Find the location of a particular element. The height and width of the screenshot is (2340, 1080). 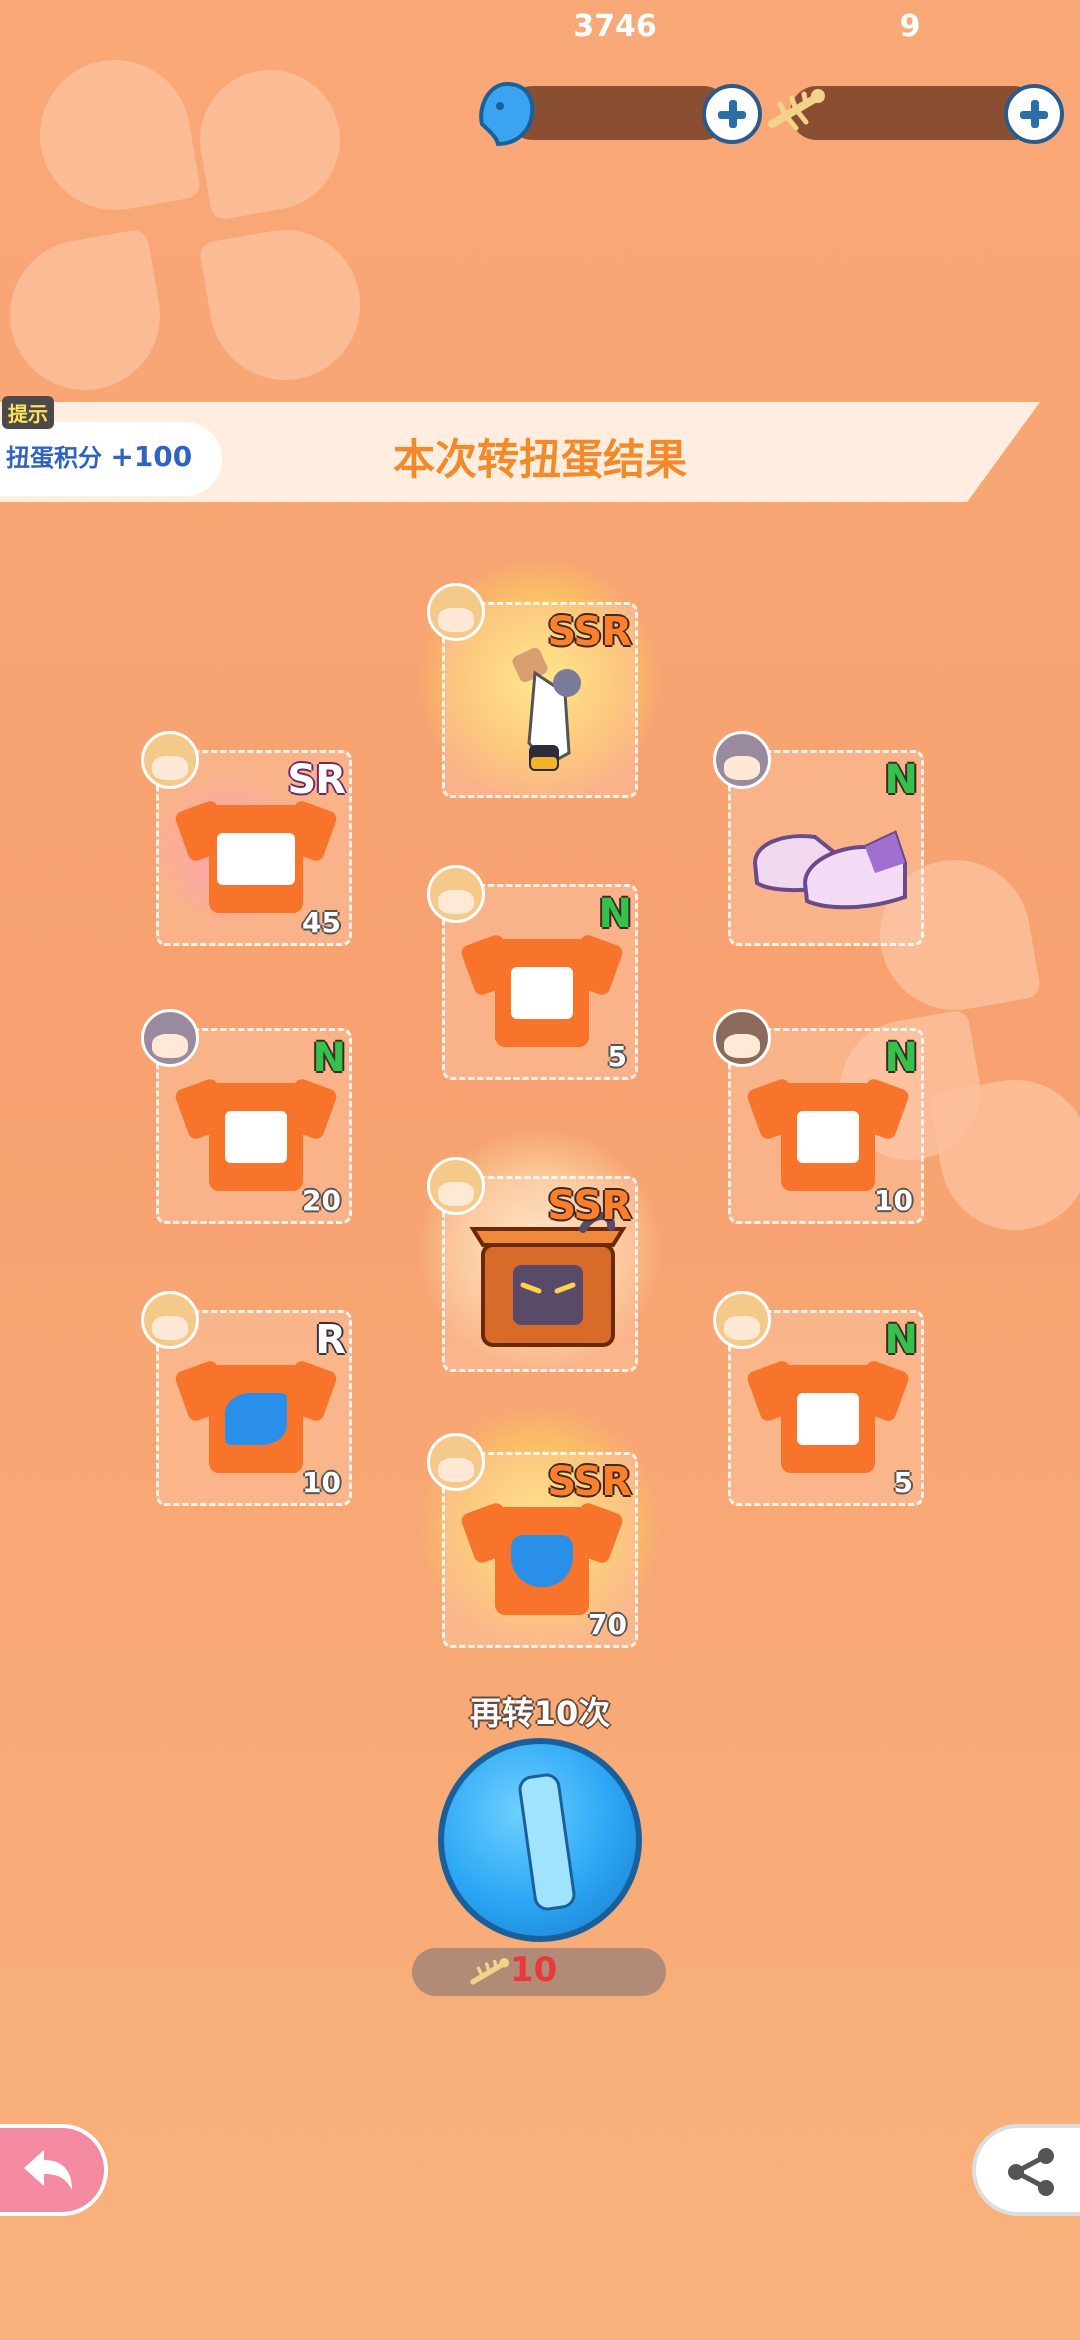

share-icon is located at coordinates (1031, 2172).